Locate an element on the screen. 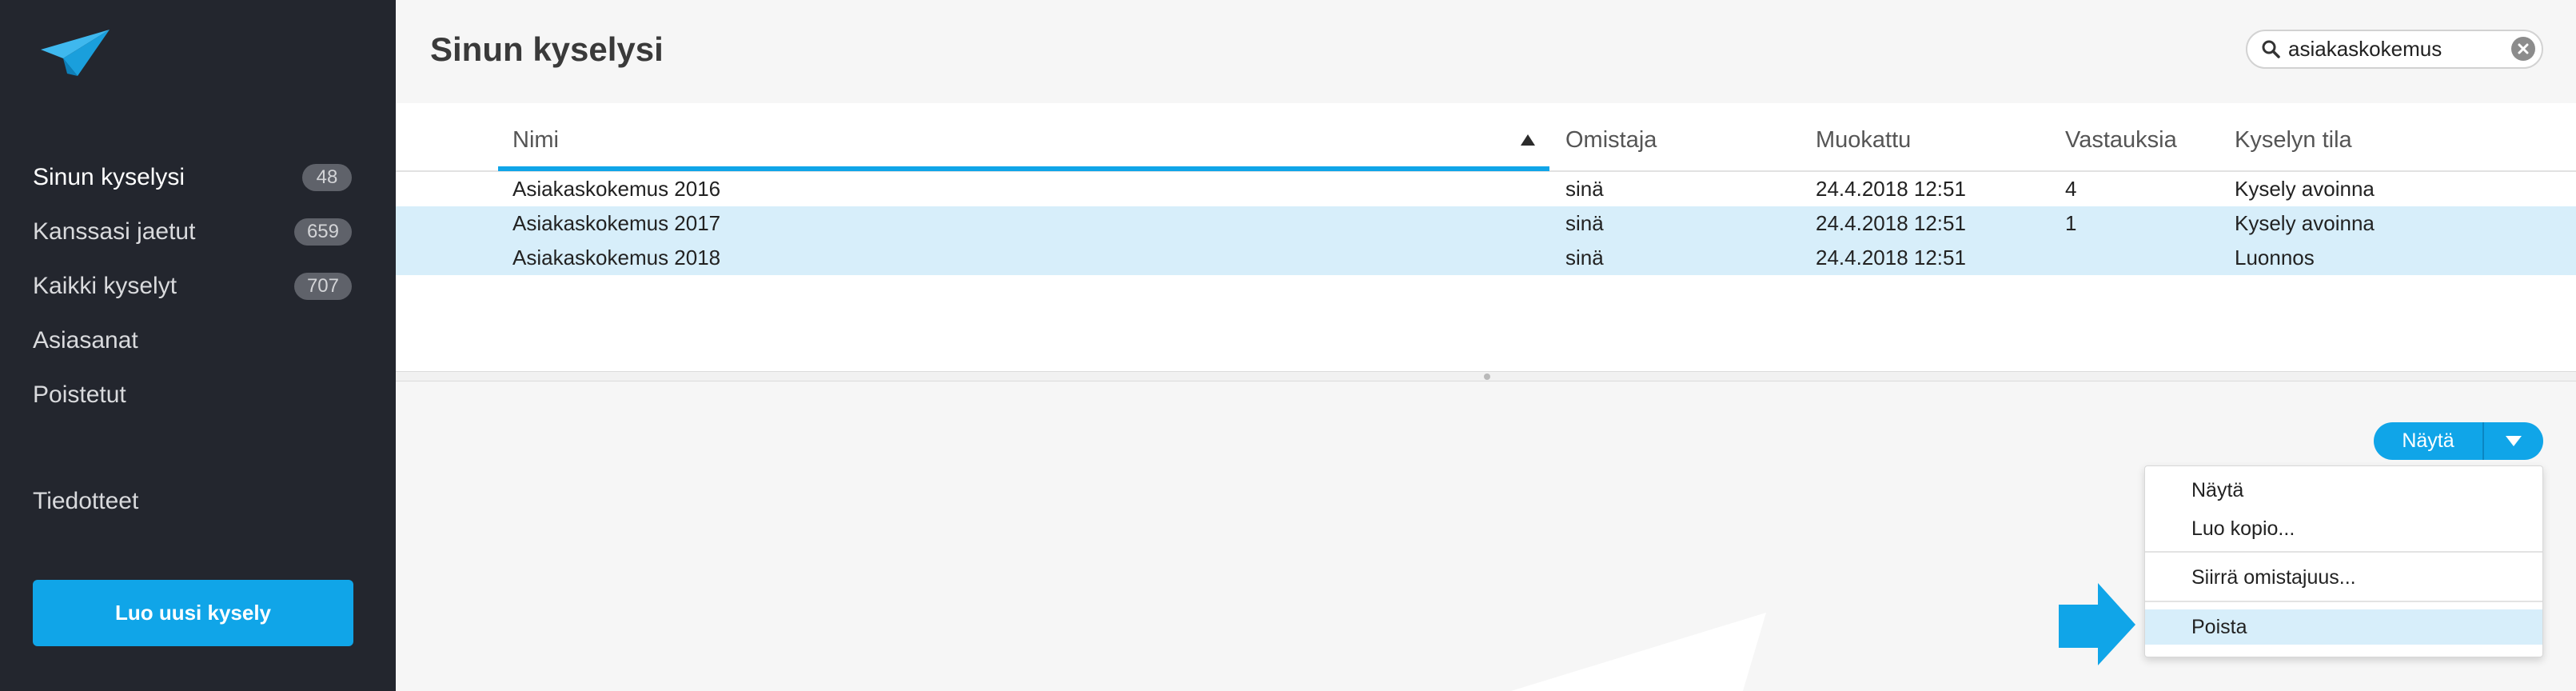 This screenshot has width=2576, height=691. show-split-button: Näytä is located at coordinates (2459, 441).